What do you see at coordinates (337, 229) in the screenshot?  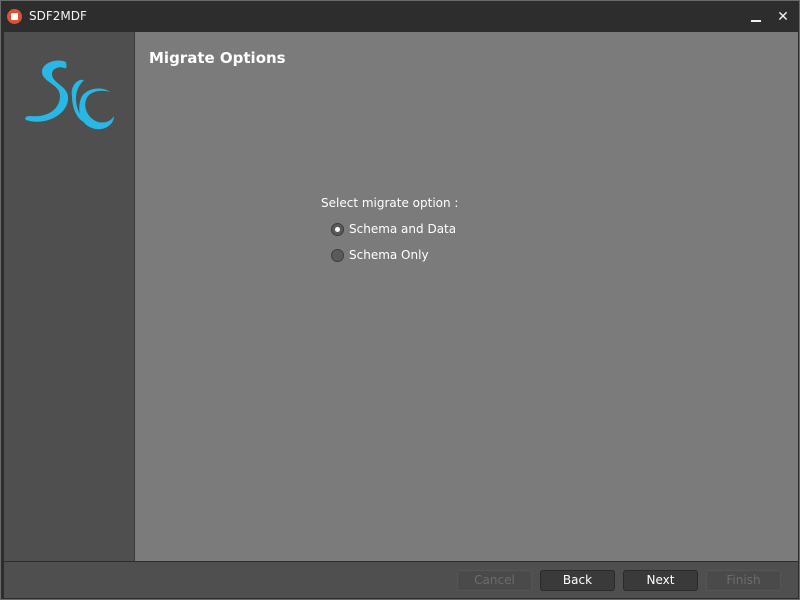 I see `radio-checked-icon` at bounding box center [337, 229].